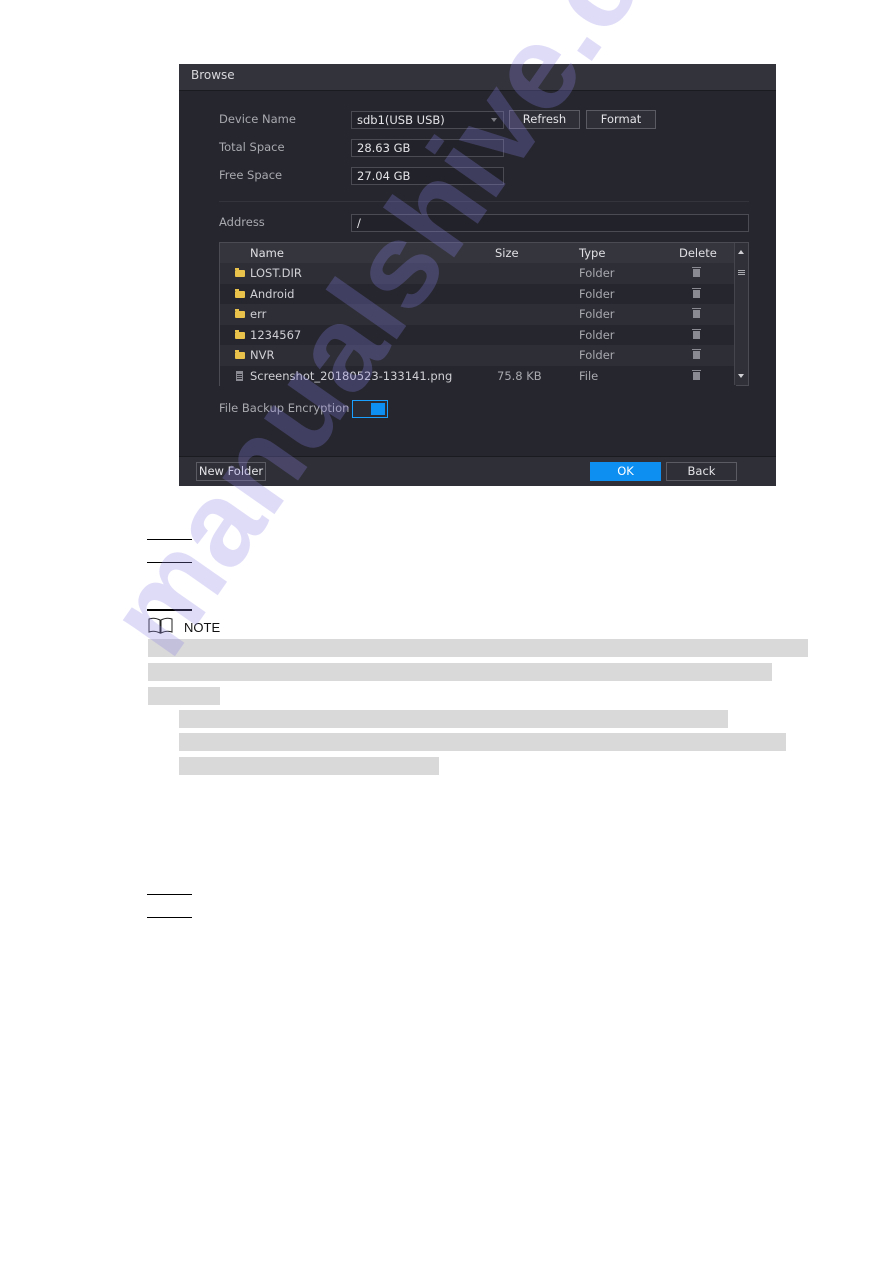  Describe the element at coordinates (589, 375) in the screenshot. I see `row-type: File` at that location.